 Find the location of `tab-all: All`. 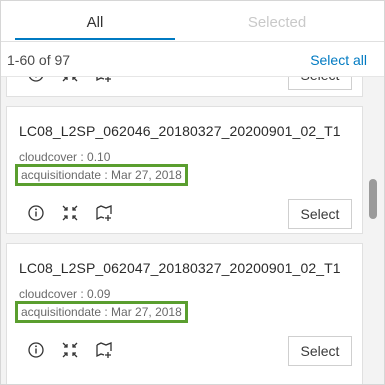

tab-all: All is located at coordinates (95, 20).